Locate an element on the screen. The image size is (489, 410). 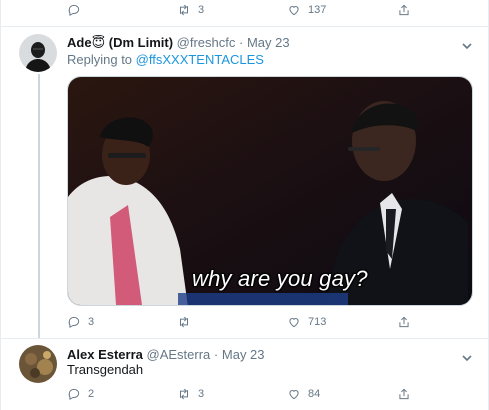
author-name: Alex Esterra is located at coordinates (105, 354).